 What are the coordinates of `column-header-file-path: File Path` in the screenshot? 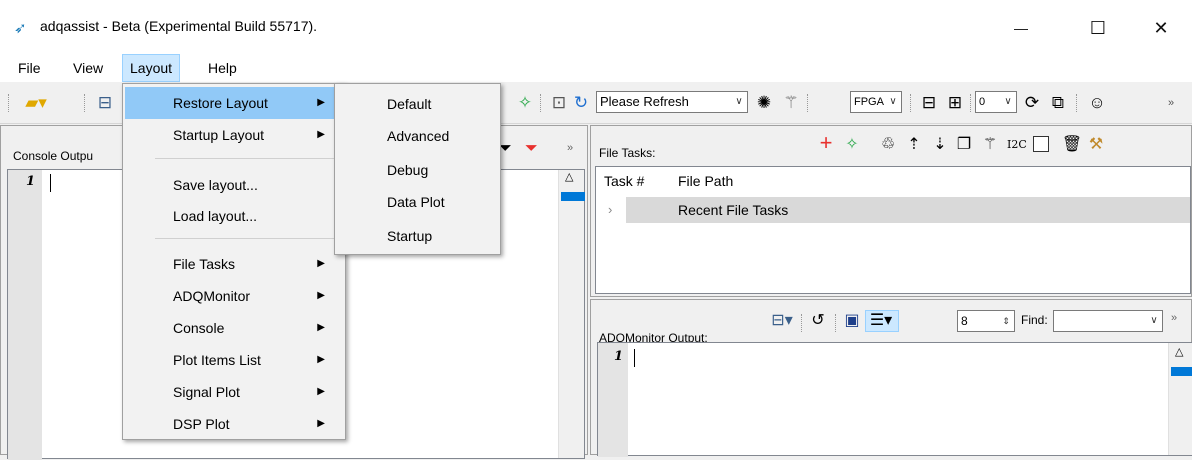 It's located at (705, 181).